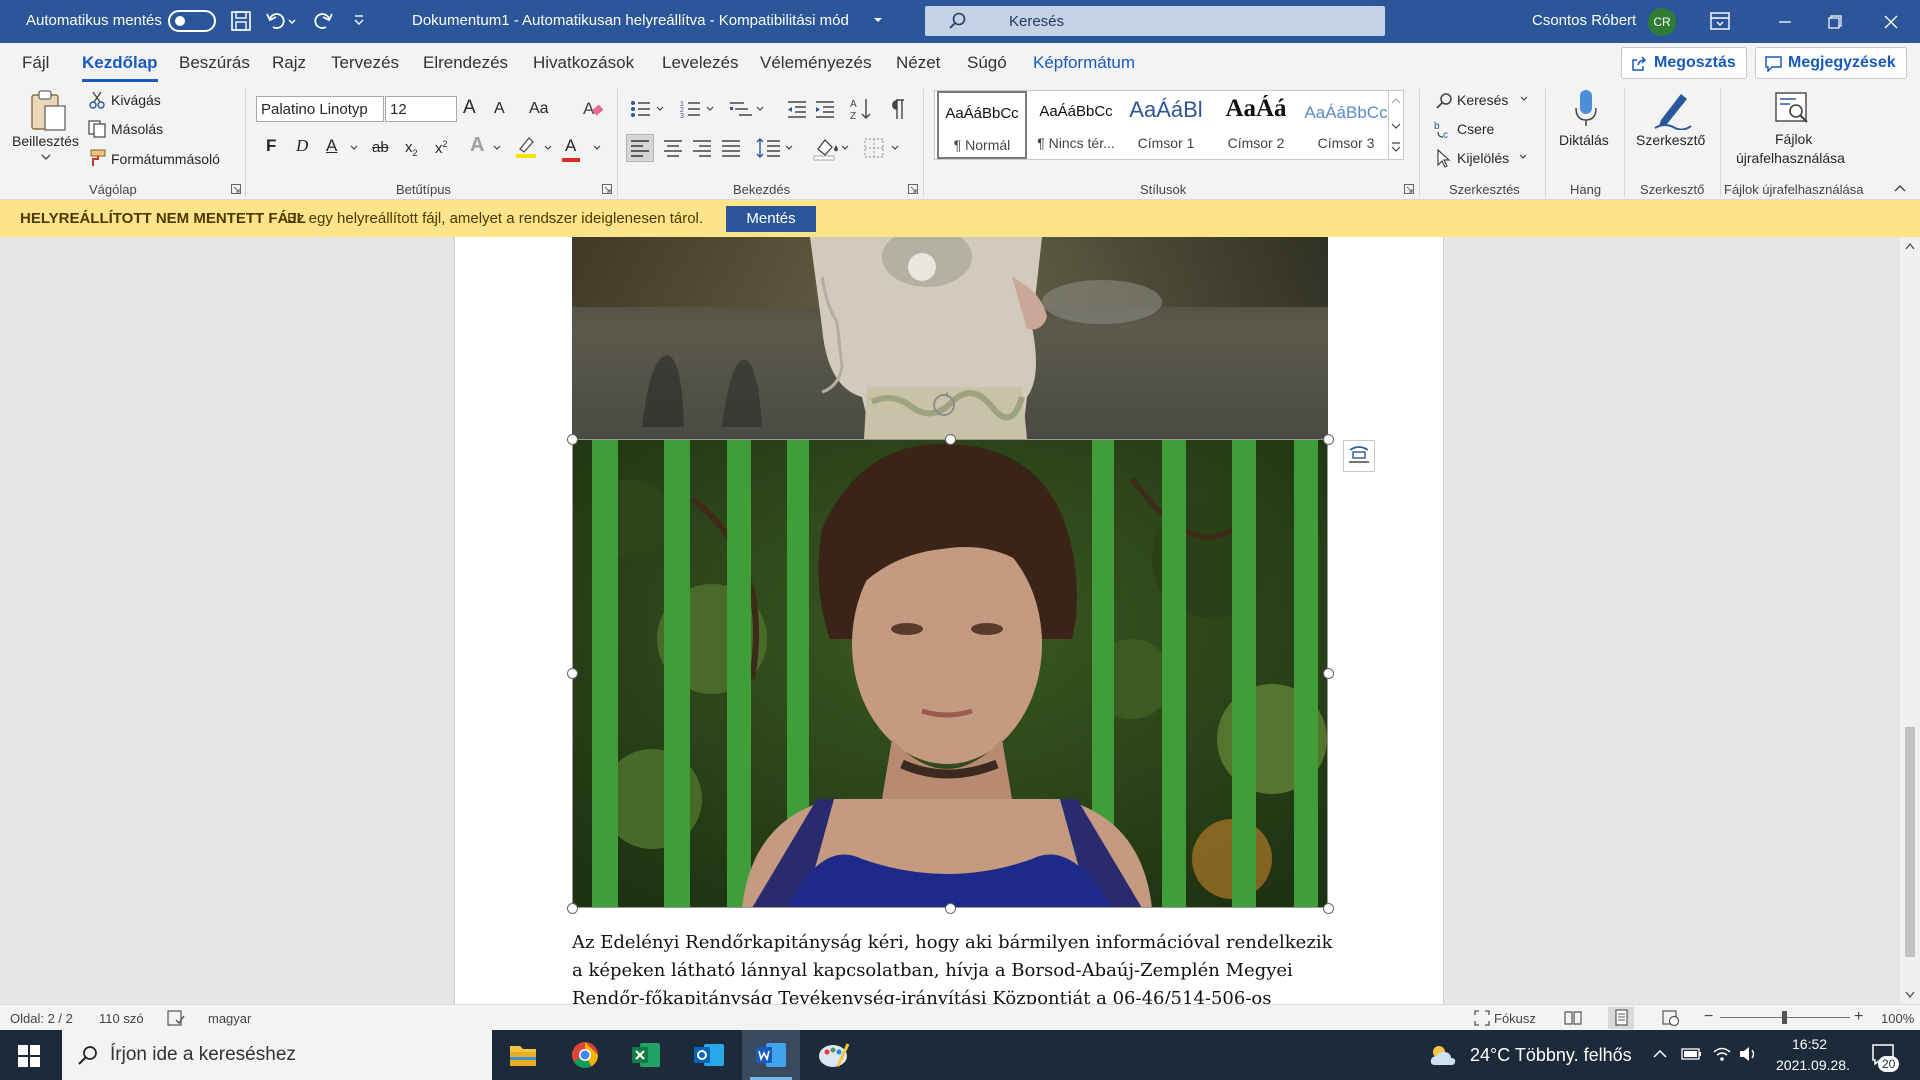 The height and width of the screenshot is (1080, 1920). I want to click on numbering-icon: 123, so click(698, 109).